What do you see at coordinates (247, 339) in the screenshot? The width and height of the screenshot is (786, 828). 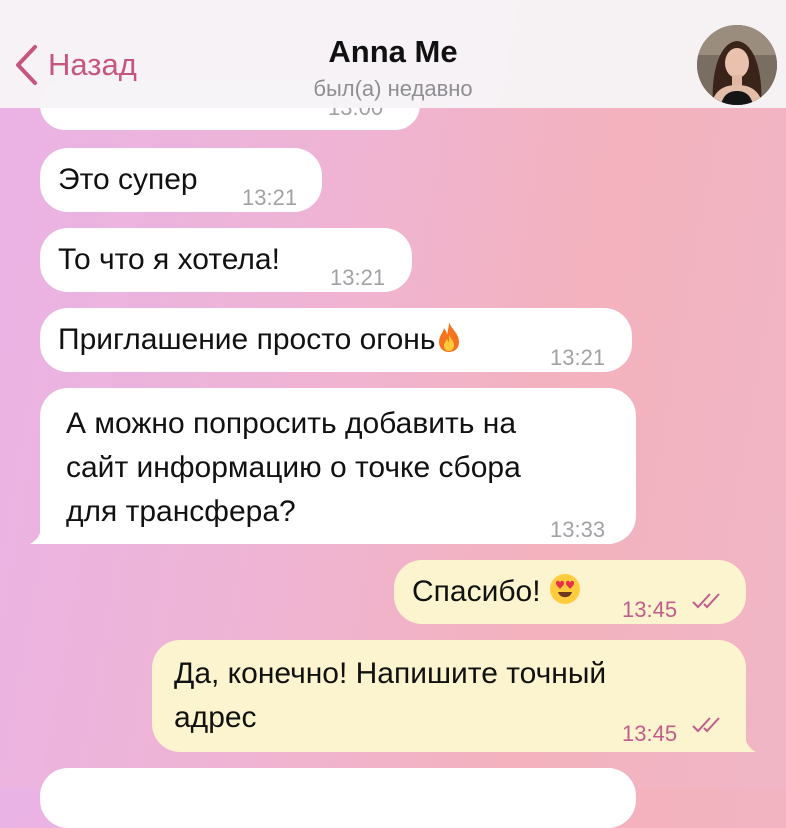 I see `message-text-content: Приглашение просто огонь` at bounding box center [247, 339].